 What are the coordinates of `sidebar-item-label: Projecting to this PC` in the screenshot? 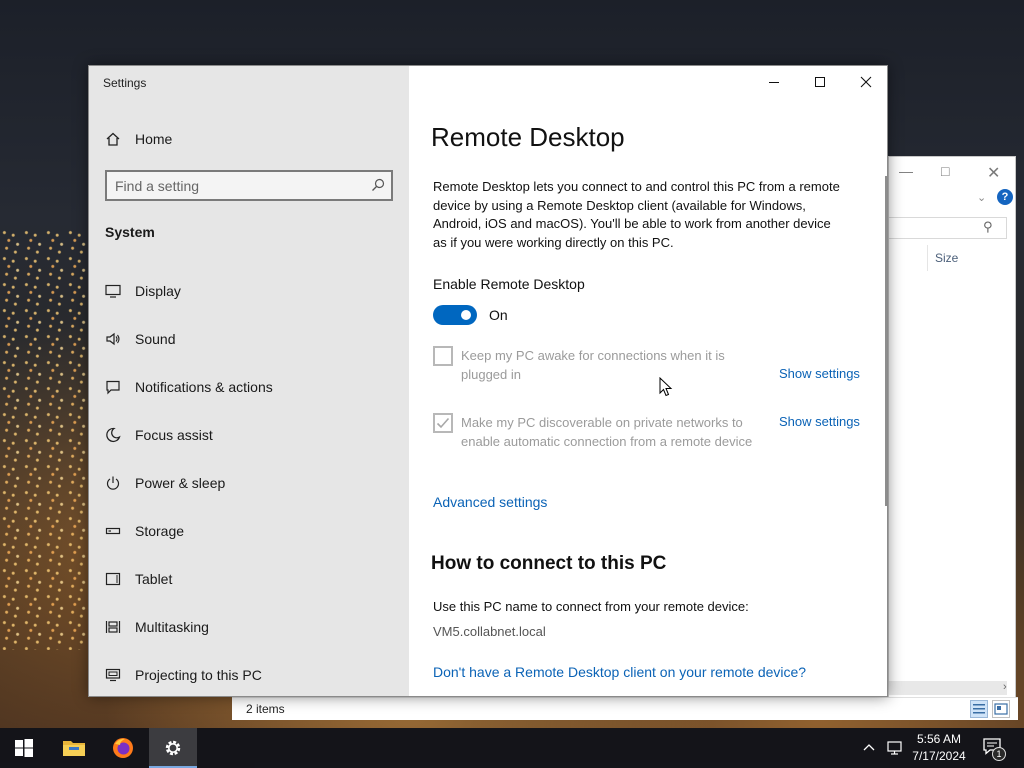 It's located at (198, 675).